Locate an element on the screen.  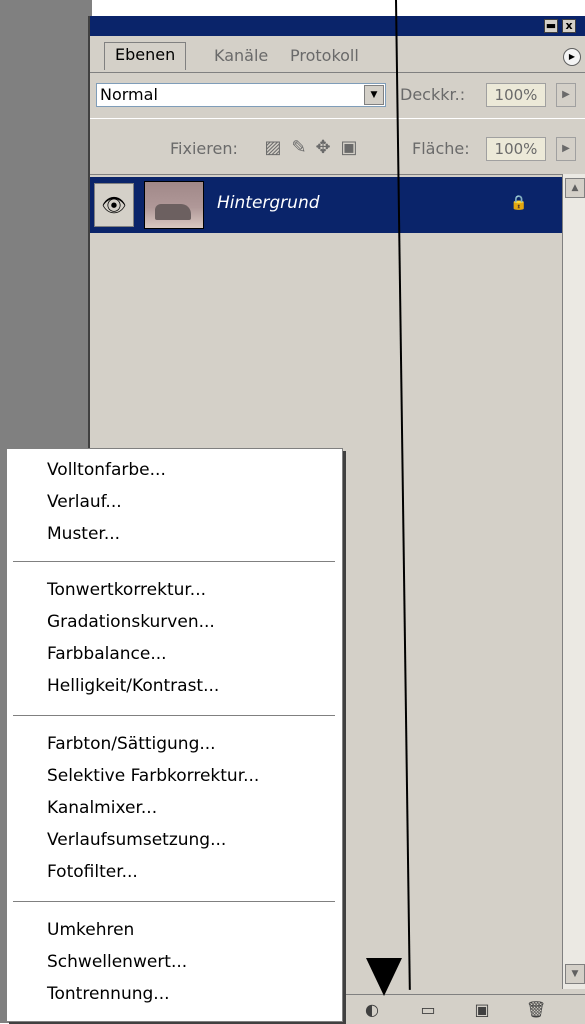
scroll-down-icon: ▼ is located at coordinates (575, 974).